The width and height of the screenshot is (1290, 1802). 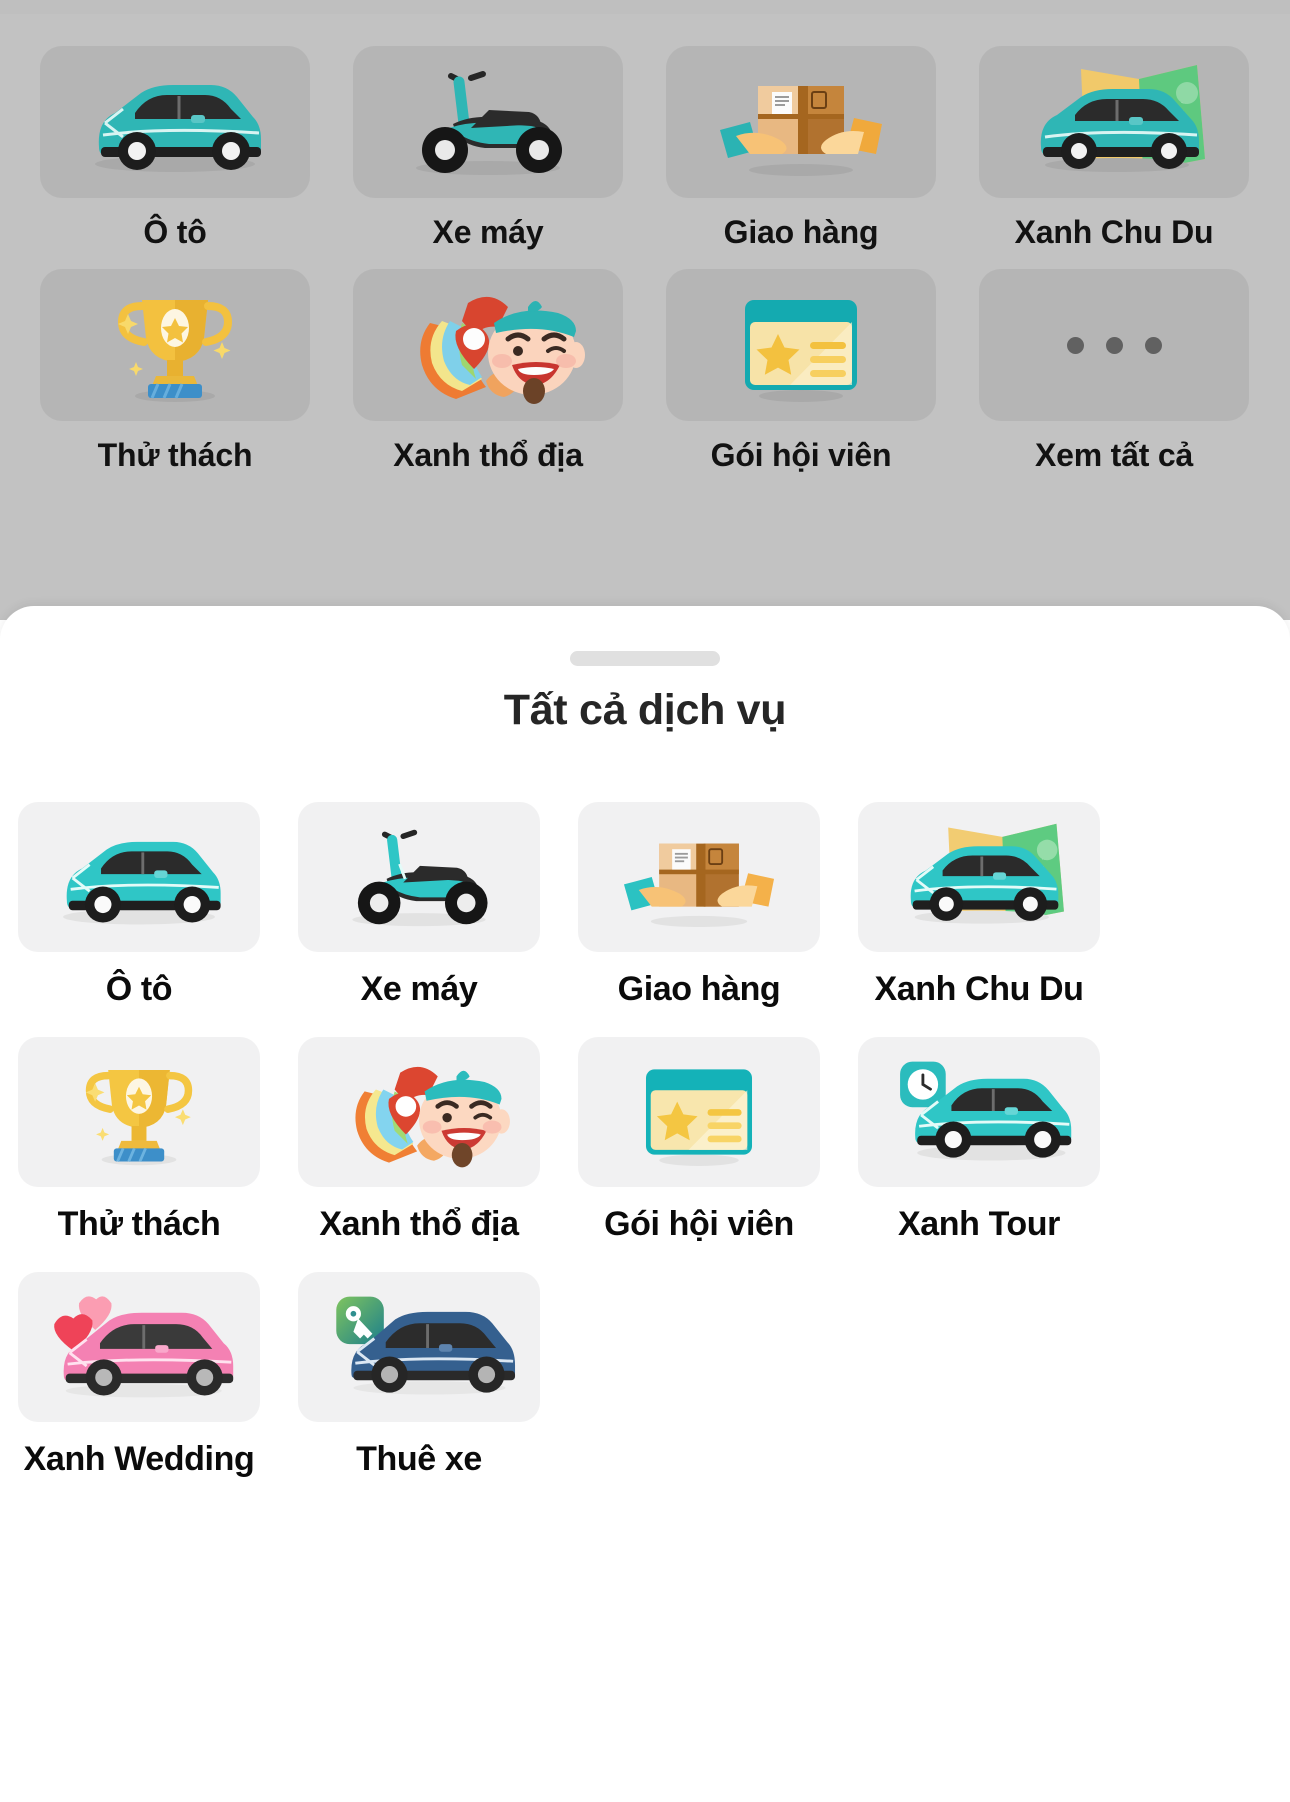 What do you see at coordinates (801, 232) in the screenshot?
I see `background-service-label: Giao hàng` at bounding box center [801, 232].